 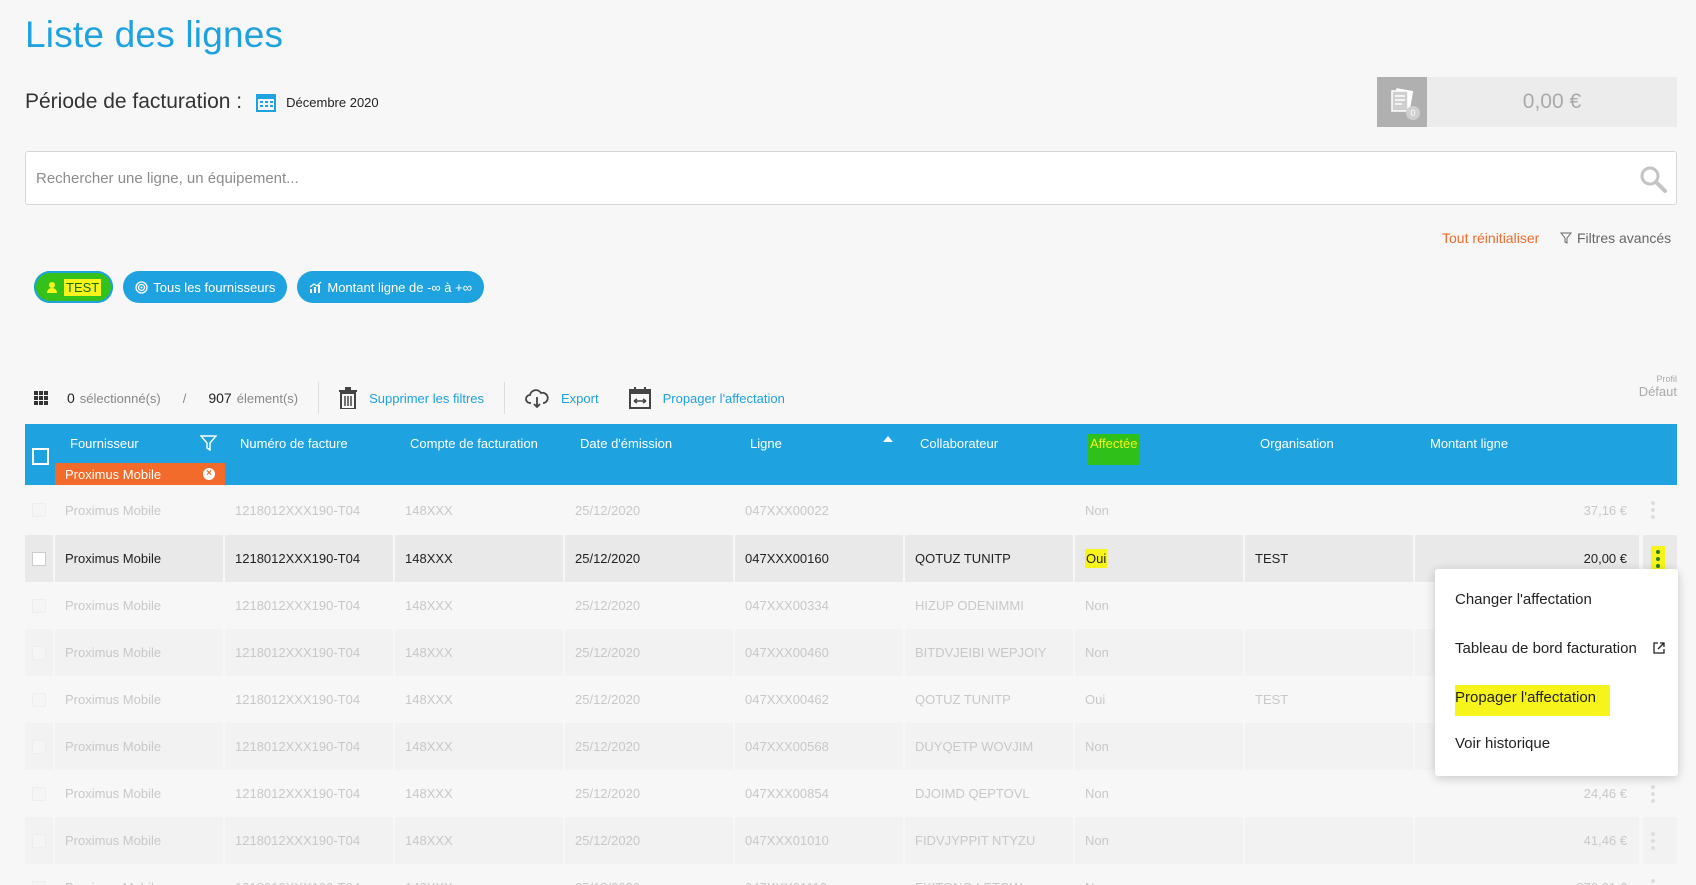 I want to click on cell-date: 25/12/2020, so click(x=649, y=558).